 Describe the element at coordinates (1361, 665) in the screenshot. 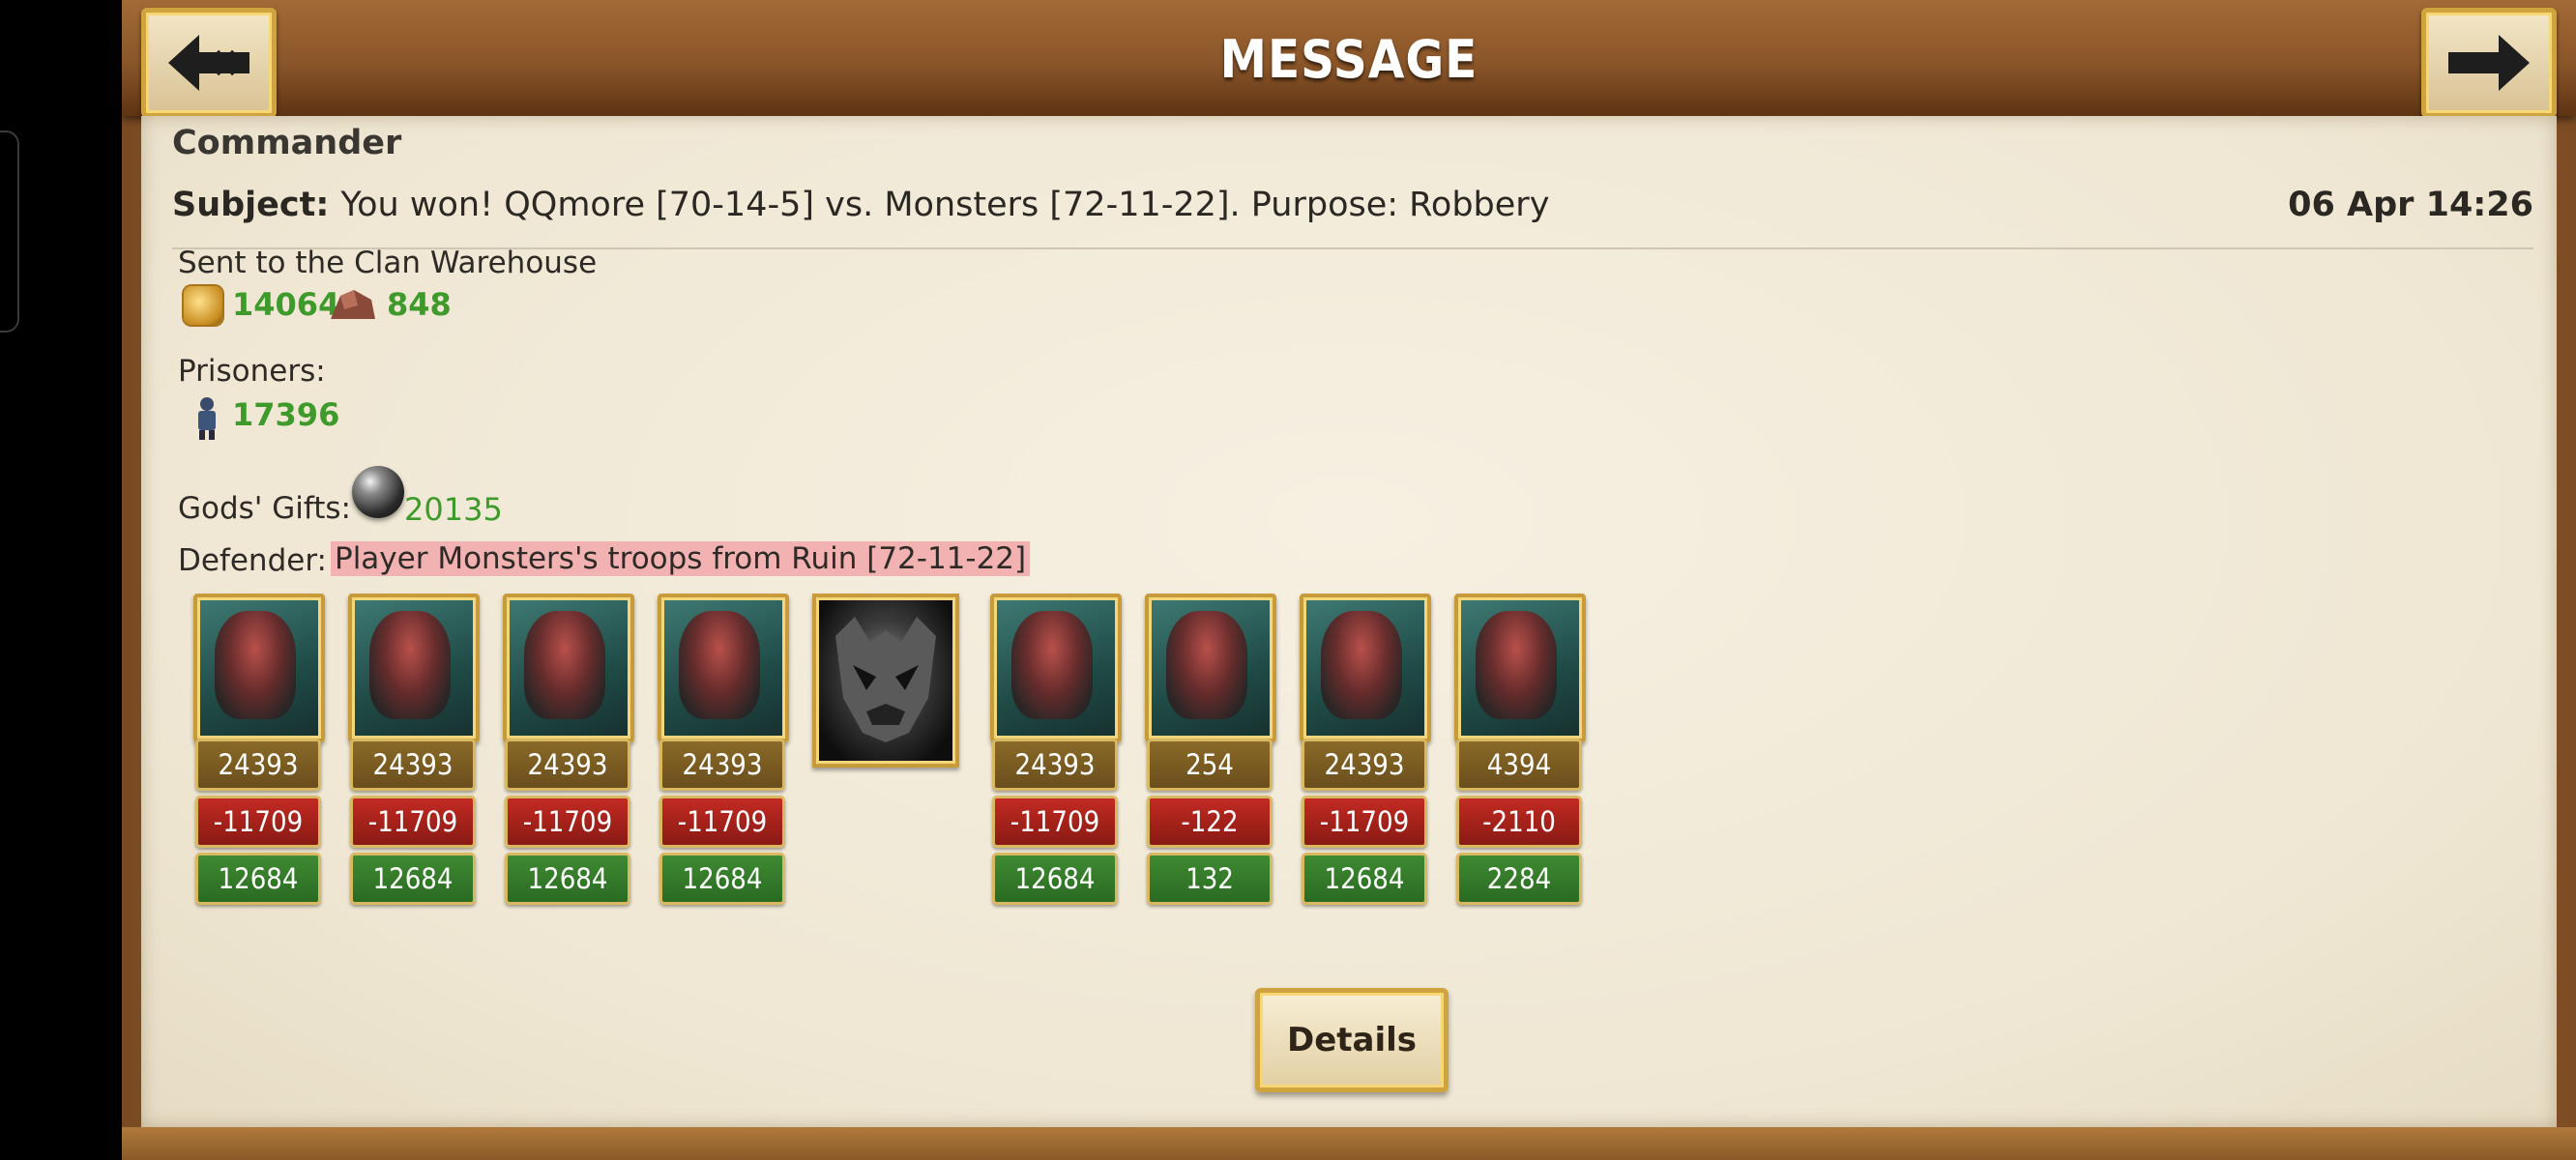

I see `axe-knight-icon` at that location.